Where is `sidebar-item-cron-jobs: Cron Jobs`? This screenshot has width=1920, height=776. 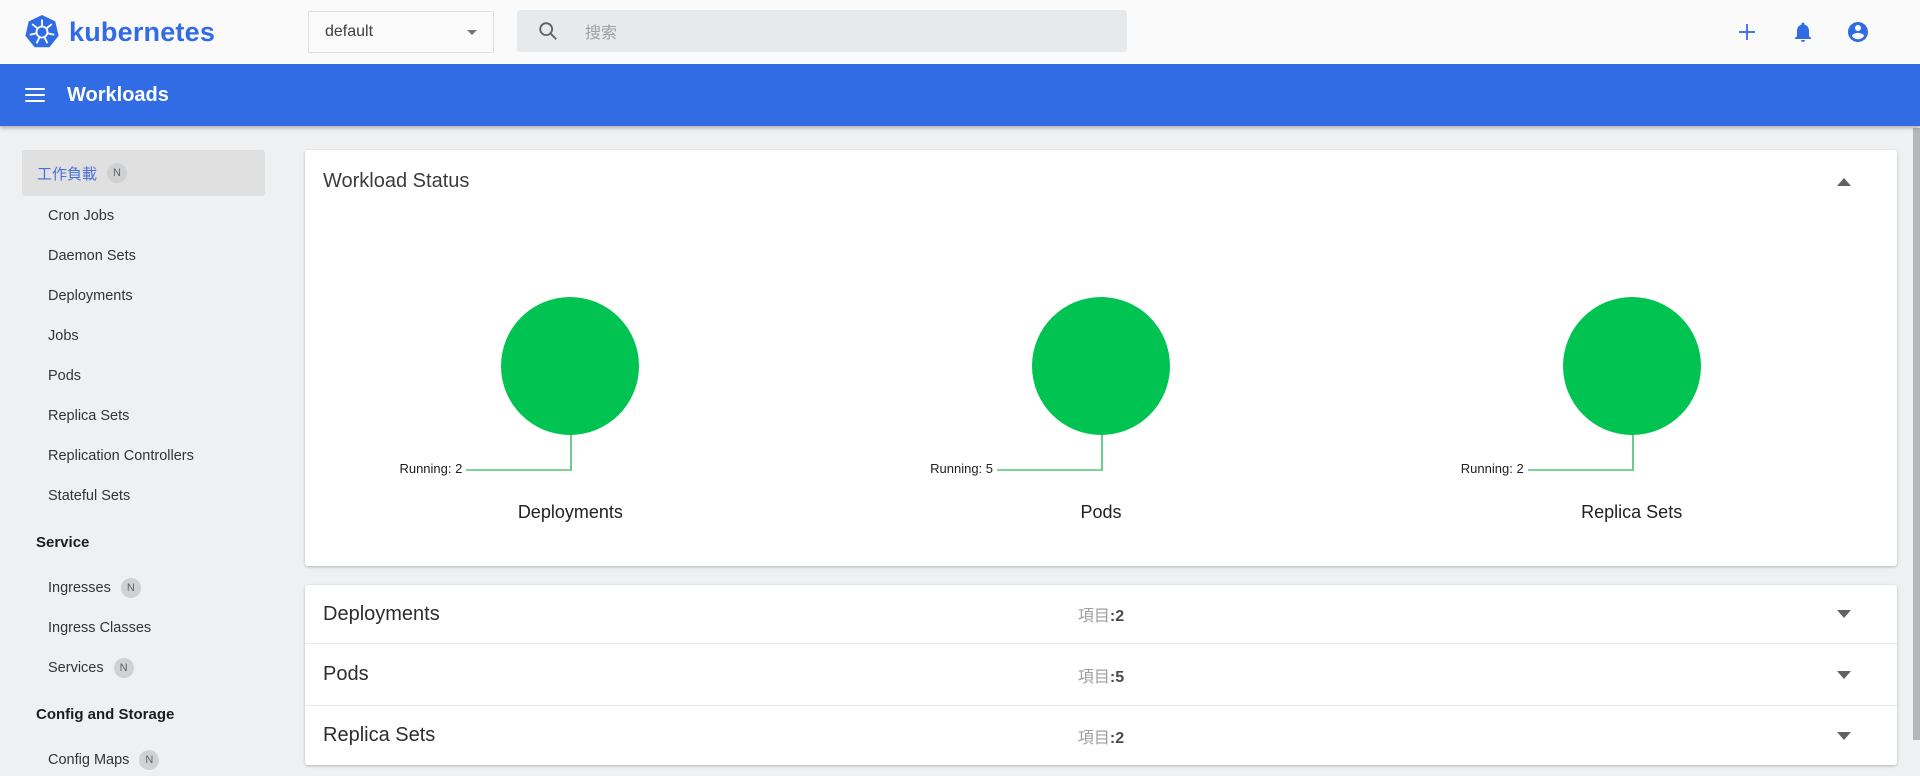 sidebar-item-cron-jobs: Cron Jobs is located at coordinates (152, 216).